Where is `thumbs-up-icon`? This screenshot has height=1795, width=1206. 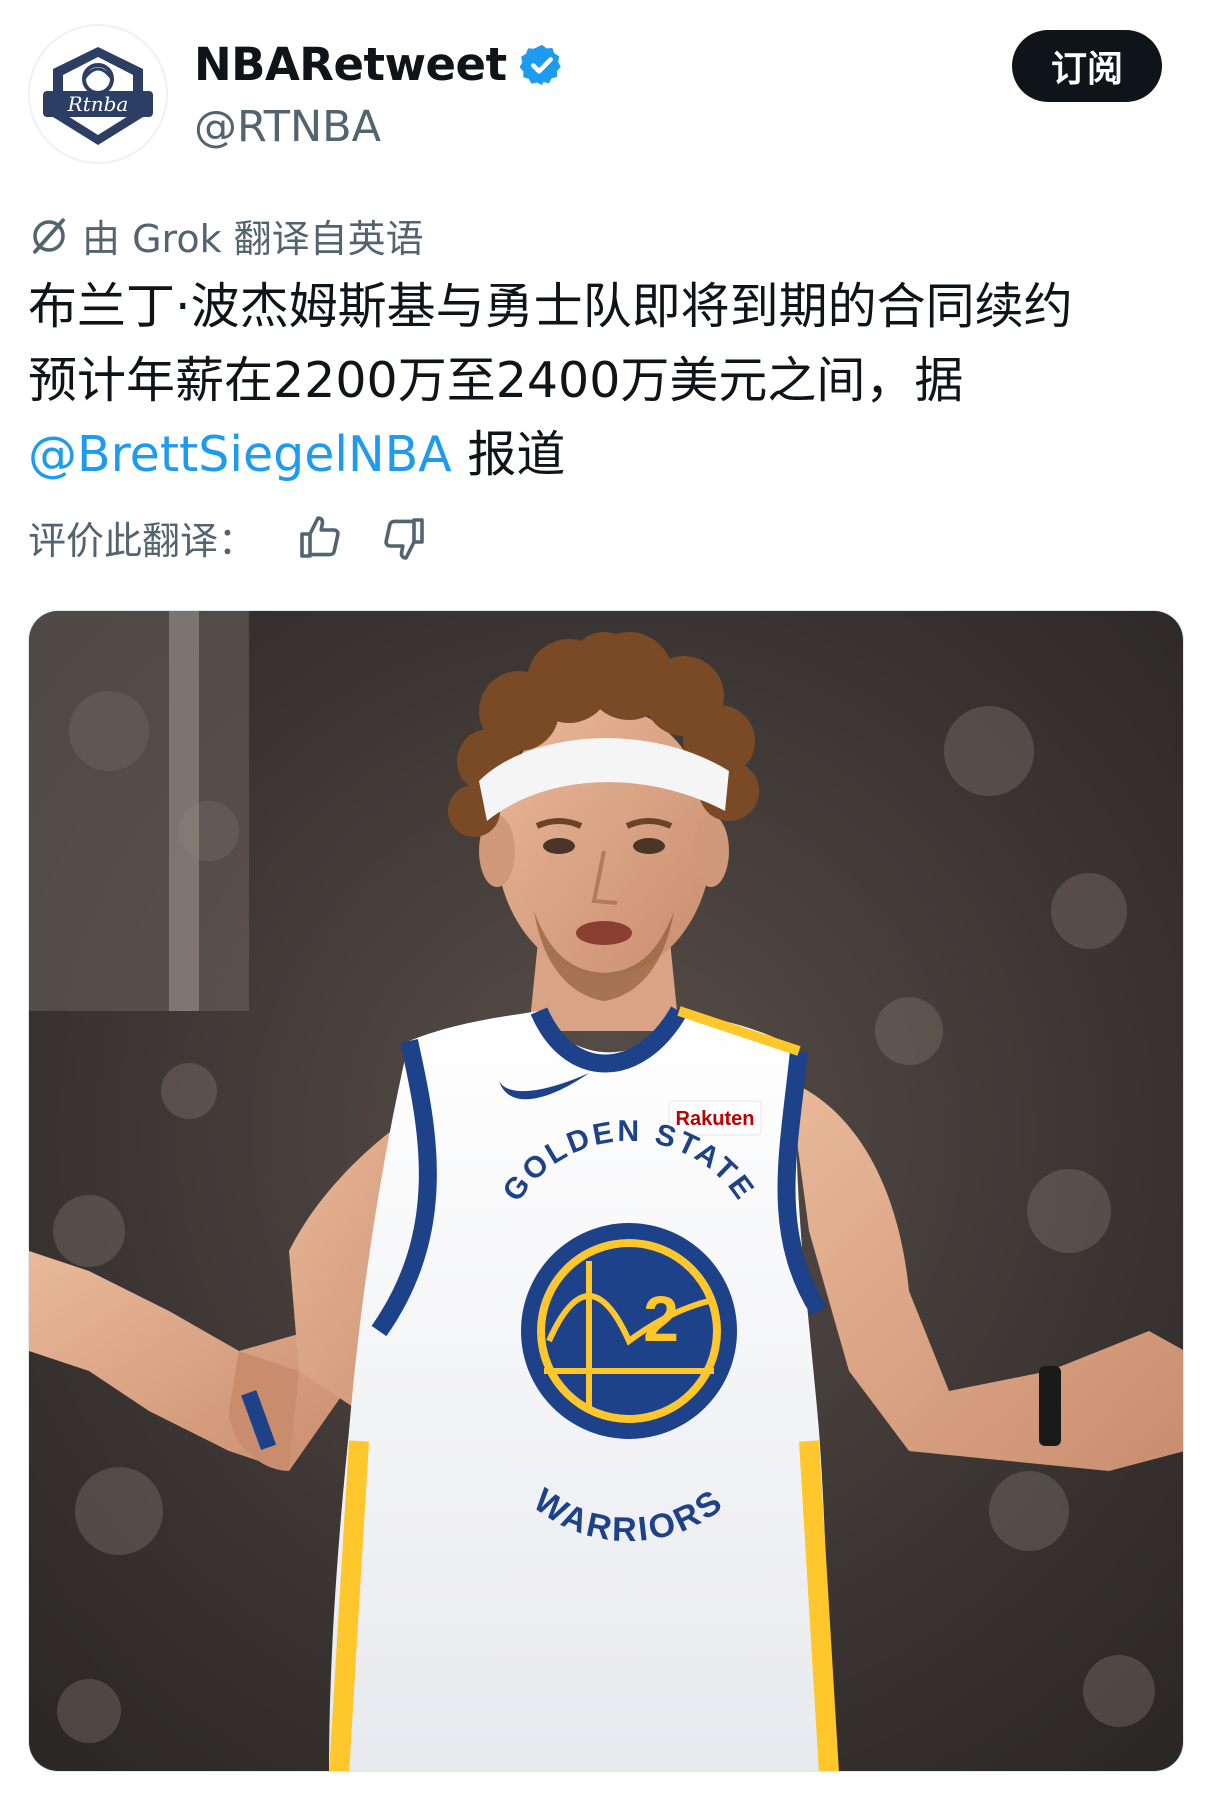
thumbs-up-icon is located at coordinates (320, 538).